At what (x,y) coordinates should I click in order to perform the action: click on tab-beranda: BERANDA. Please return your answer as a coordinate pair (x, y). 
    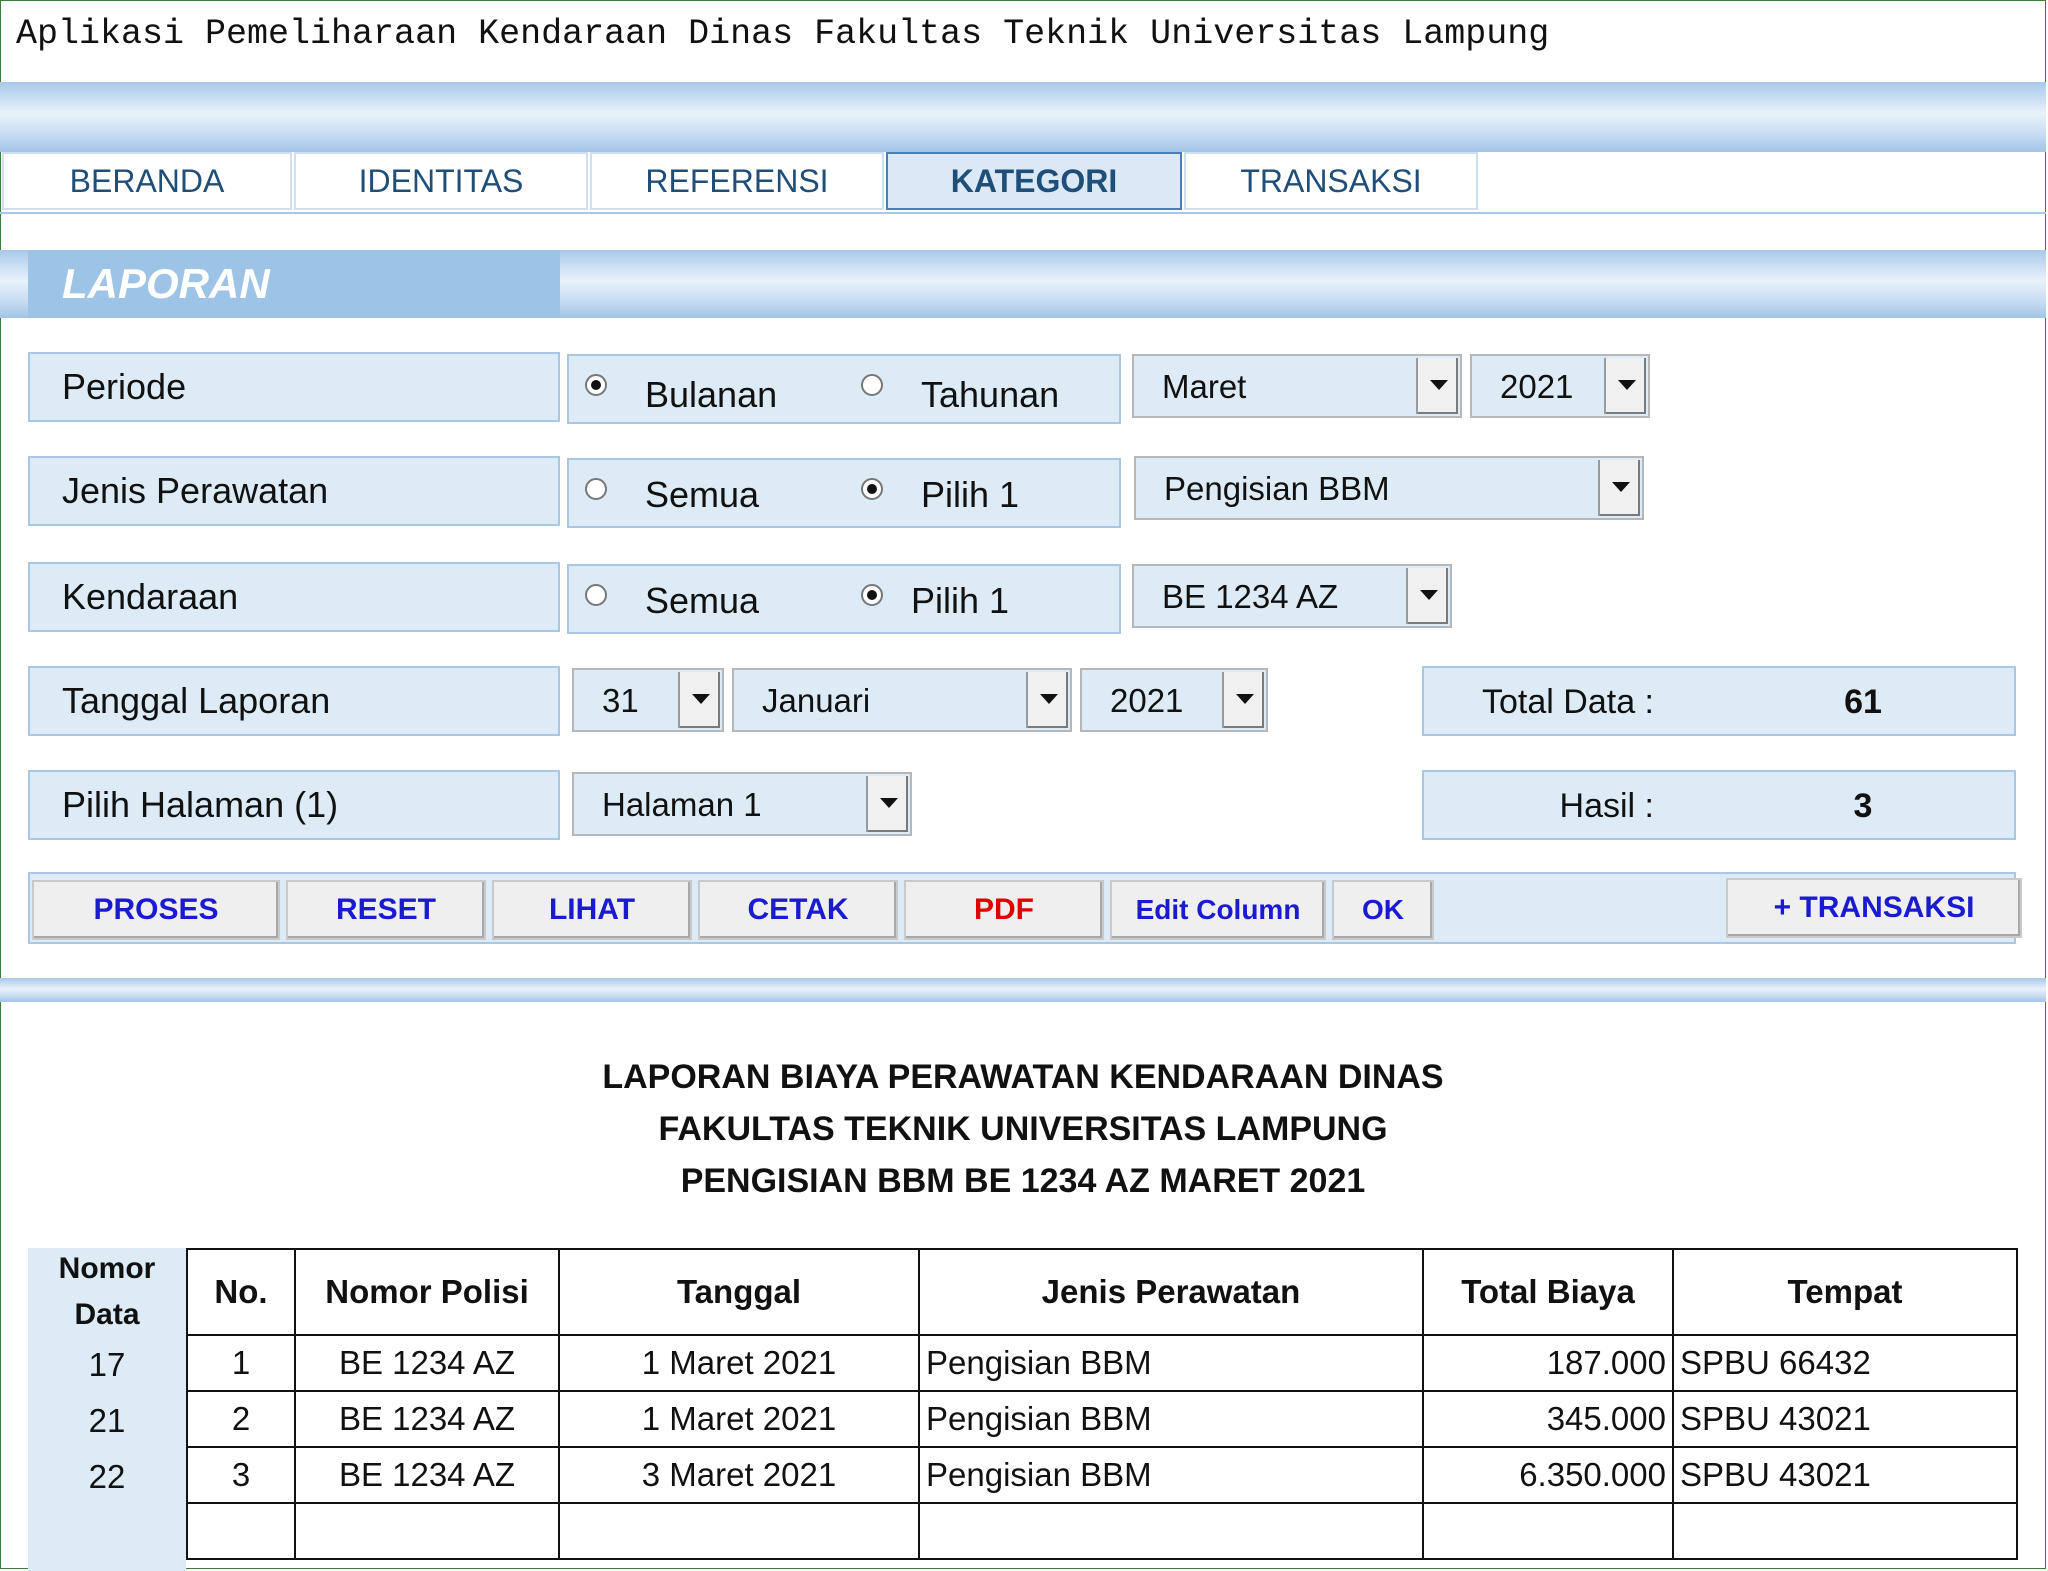
    Looking at the image, I should click on (147, 181).